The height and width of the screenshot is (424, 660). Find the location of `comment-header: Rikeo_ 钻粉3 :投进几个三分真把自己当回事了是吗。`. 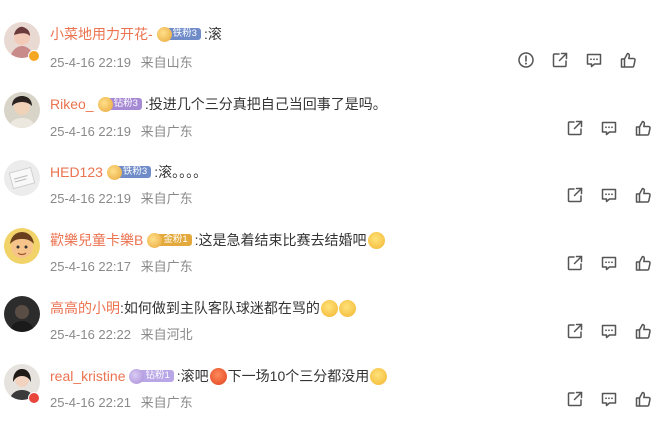

comment-header: Rikeo_ 钻粉3 :投进几个三分真把自己当回事了是吗。 is located at coordinates (218, 104).